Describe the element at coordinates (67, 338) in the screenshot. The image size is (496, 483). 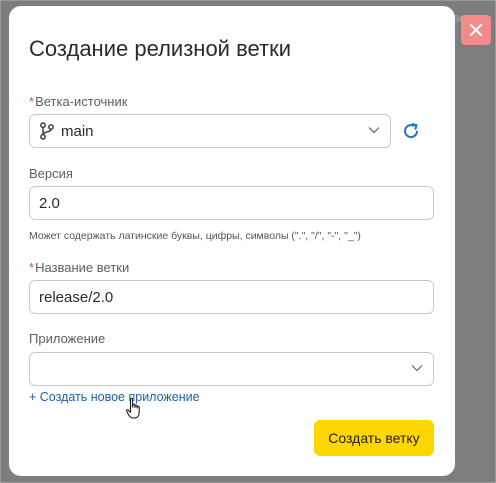
I see `application-label: Приложение` at that location.